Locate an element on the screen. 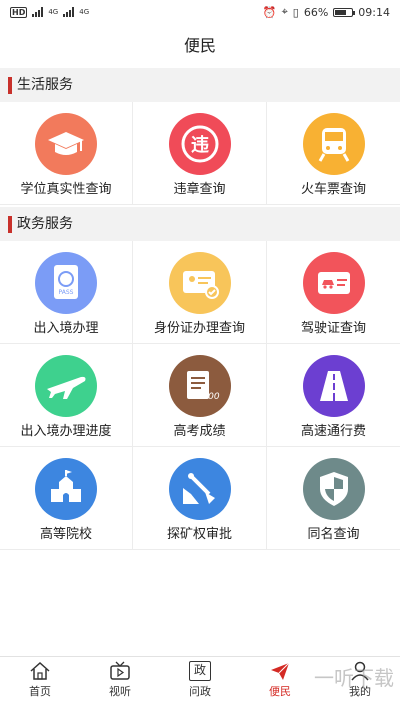  ask-gov-glyph: 政 is located at coordinates (199, 670).